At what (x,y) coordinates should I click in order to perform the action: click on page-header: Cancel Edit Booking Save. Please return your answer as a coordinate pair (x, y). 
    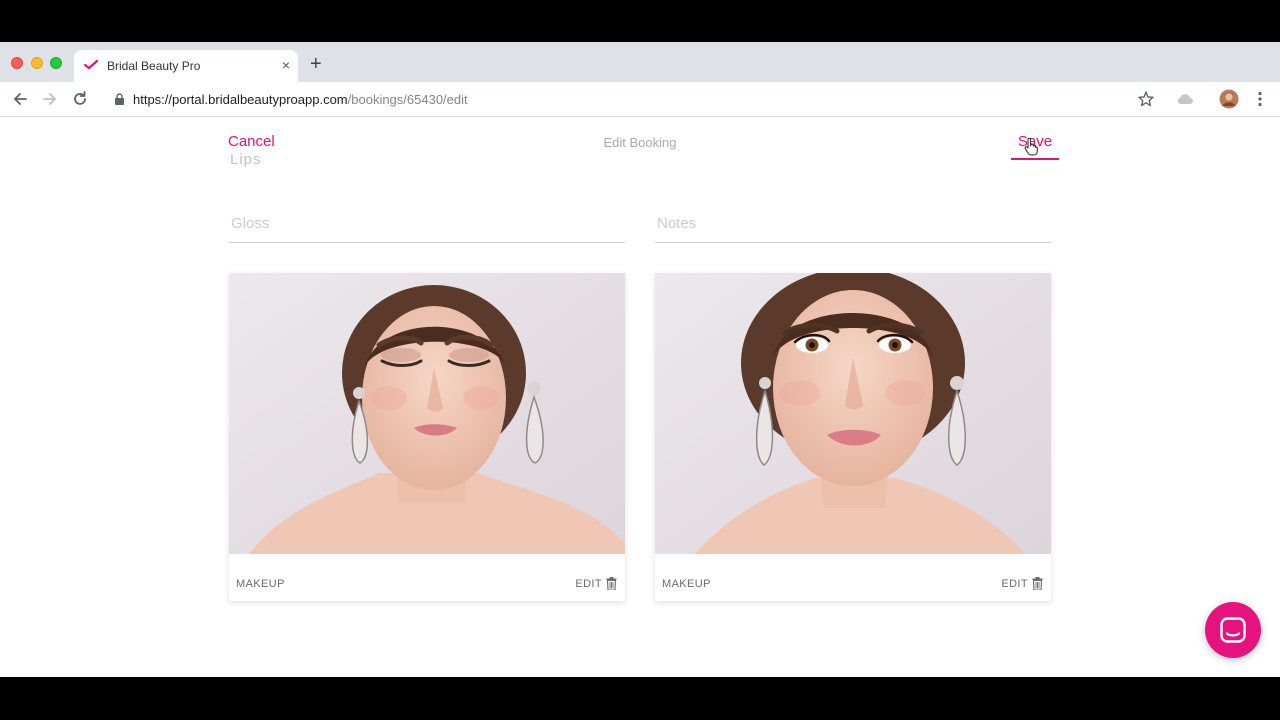
    Looking at the image, I should click on (640, 142).